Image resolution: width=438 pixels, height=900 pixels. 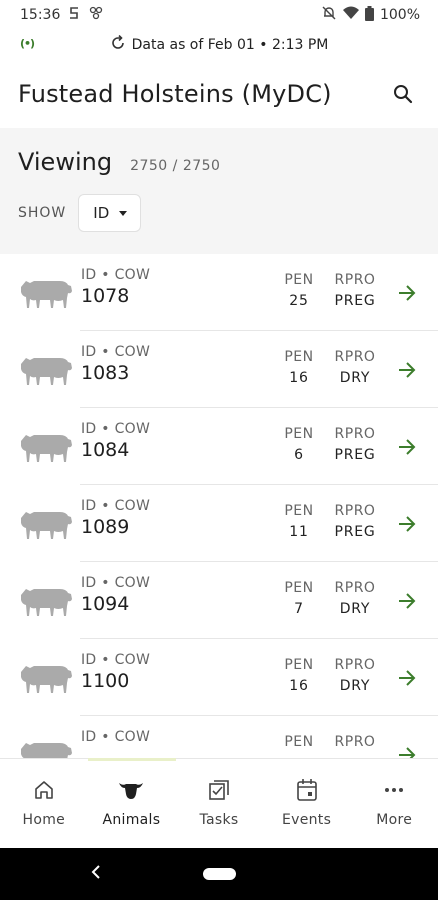 I want to click on animal-id-value: 1078, so click(x=105, y=296).